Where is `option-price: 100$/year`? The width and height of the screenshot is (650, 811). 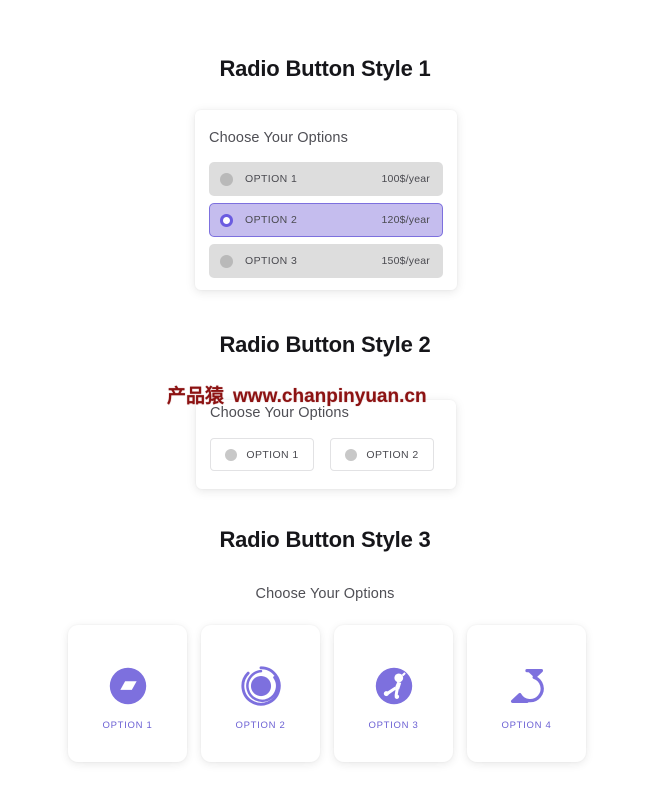
option-price: 100$/year is located at coordinates (405, 179).